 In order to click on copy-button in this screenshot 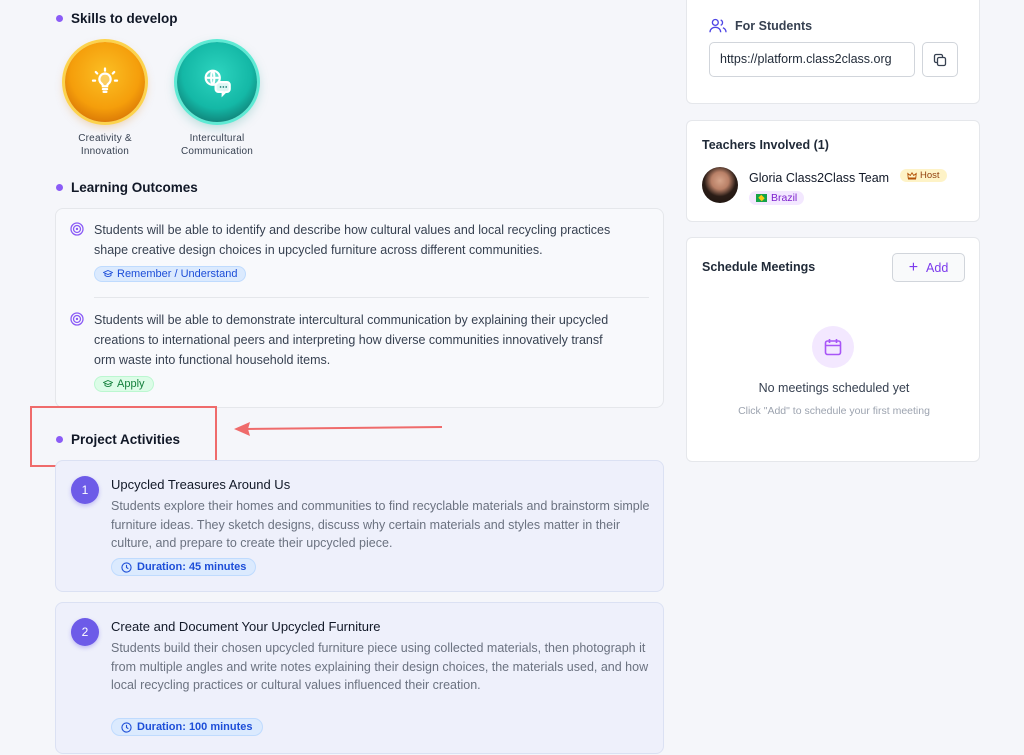, I will do `click(940, 59)`.